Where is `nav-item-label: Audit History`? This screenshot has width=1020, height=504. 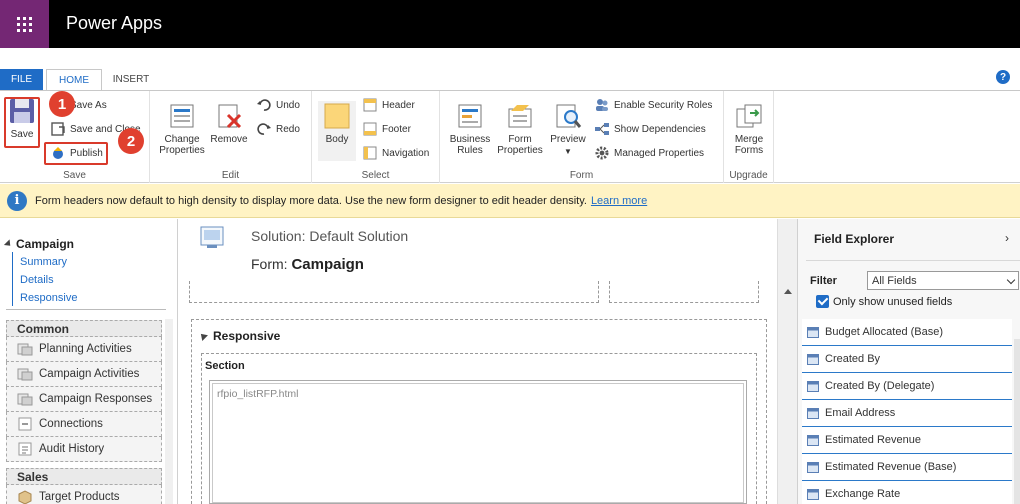 nav-item-label: Audit History is located at coordinates (72, 449).